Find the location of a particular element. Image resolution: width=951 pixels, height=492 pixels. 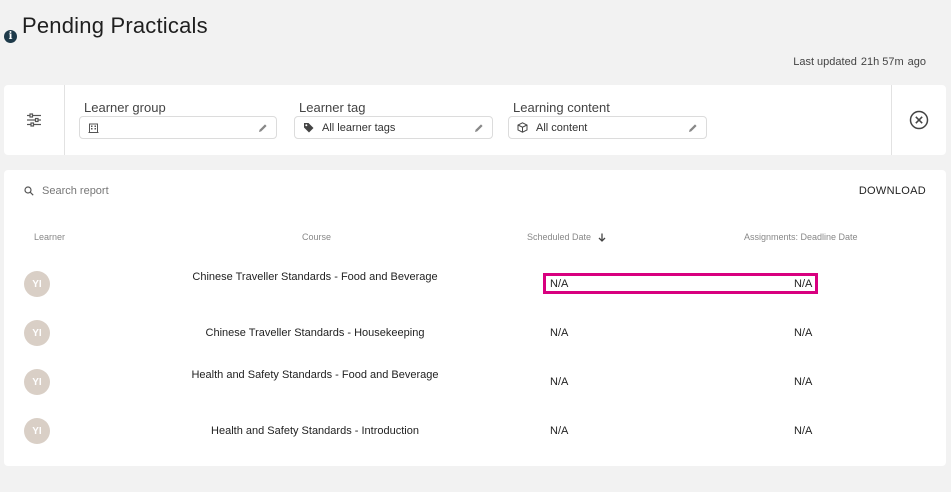

learning-content-select: All content is located at coordinates (607, 127).